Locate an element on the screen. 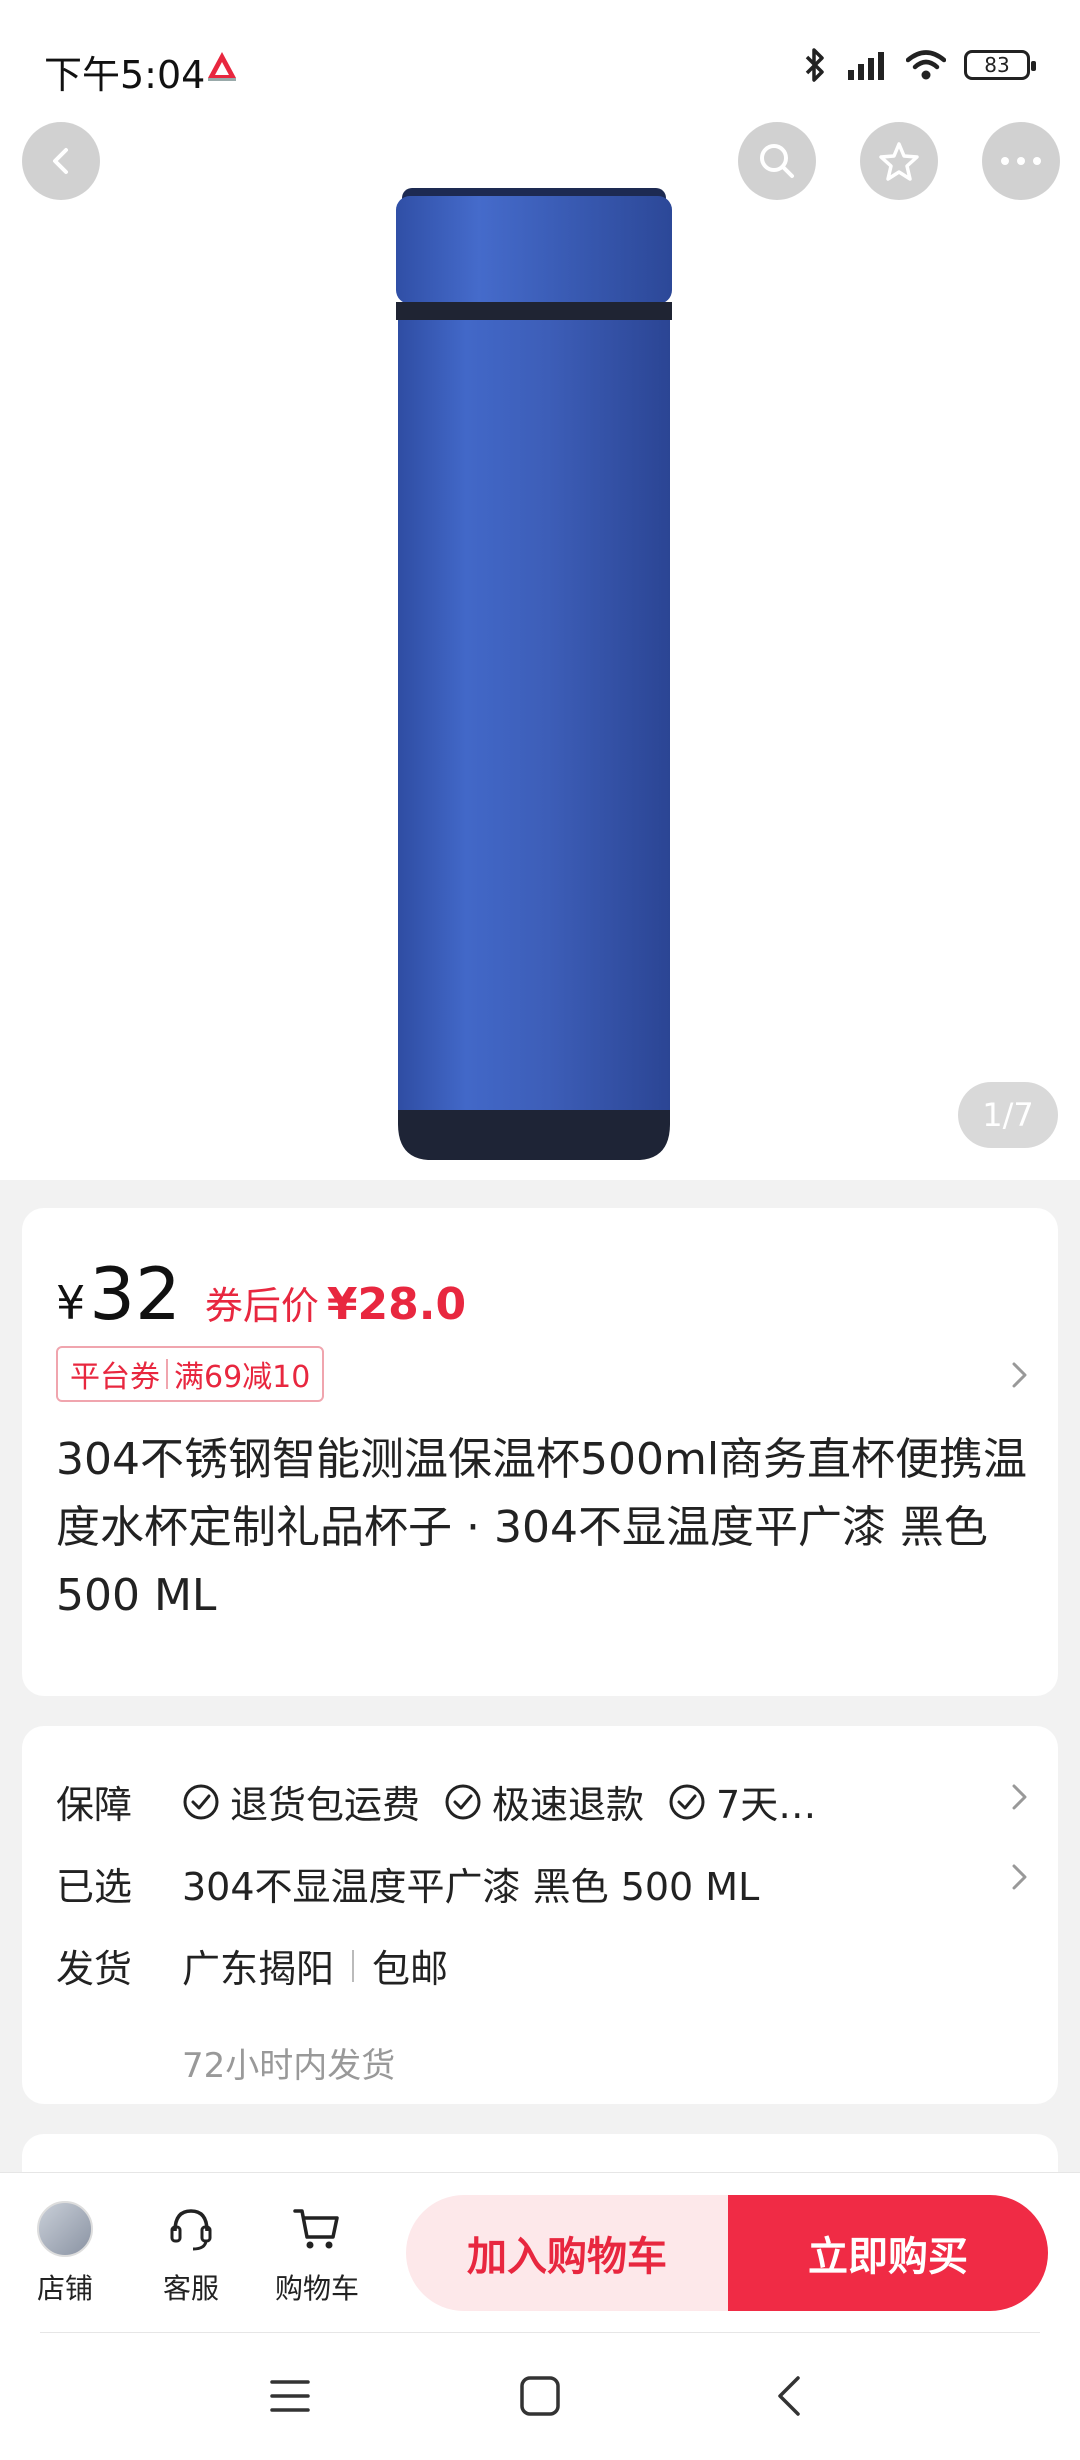 The image size is (1080, 2460). guarantee-item: 极速退款 is located at coordinates (544, 1801).